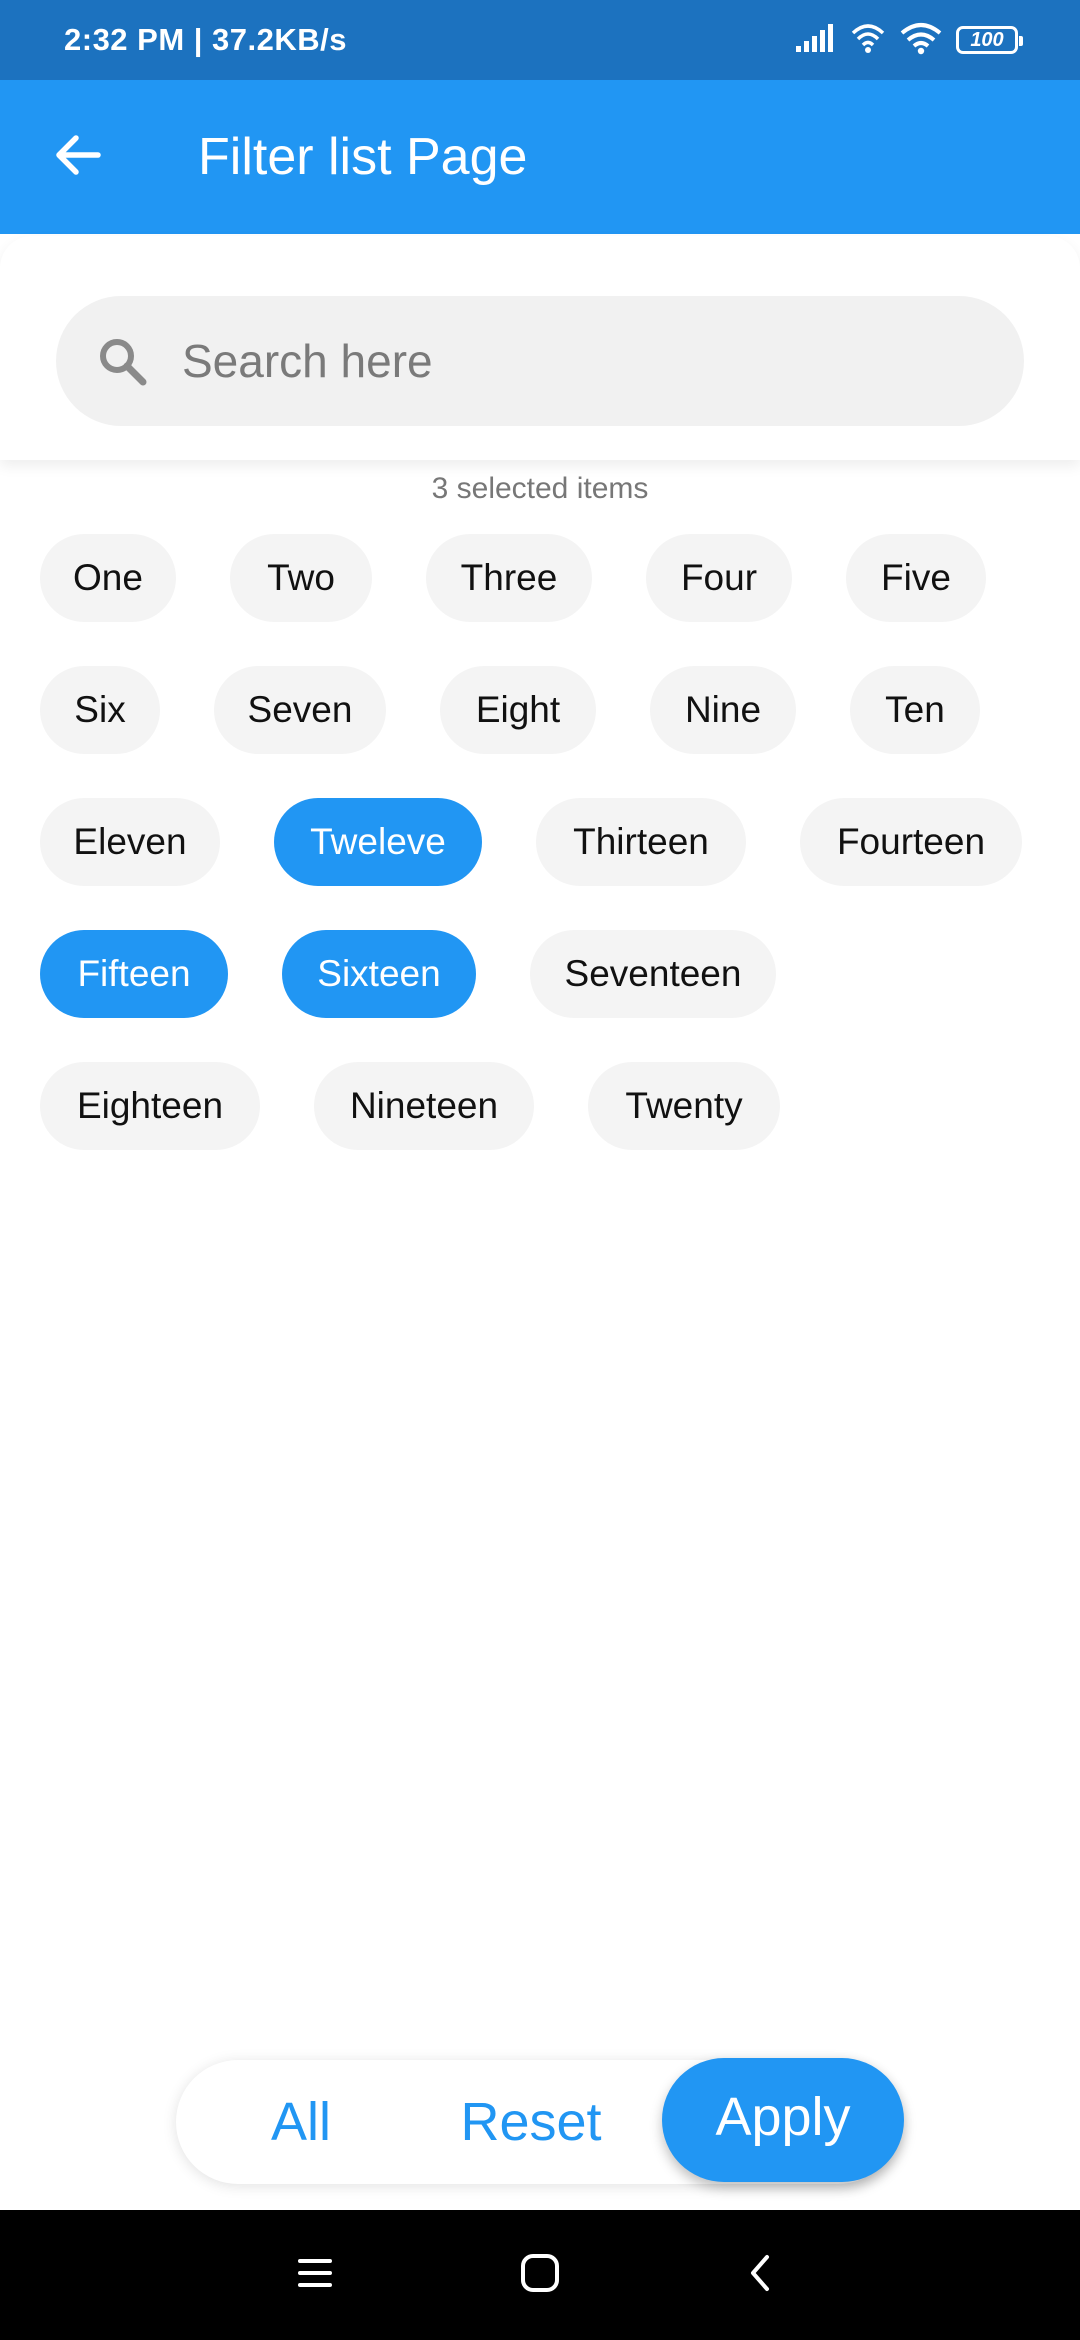 The height and width of the screenshot is (2340, 1080). Describe the element at coordinates (424, 1106) in the screenshot. I see `chip-nineteen: Nineteen` at that location.